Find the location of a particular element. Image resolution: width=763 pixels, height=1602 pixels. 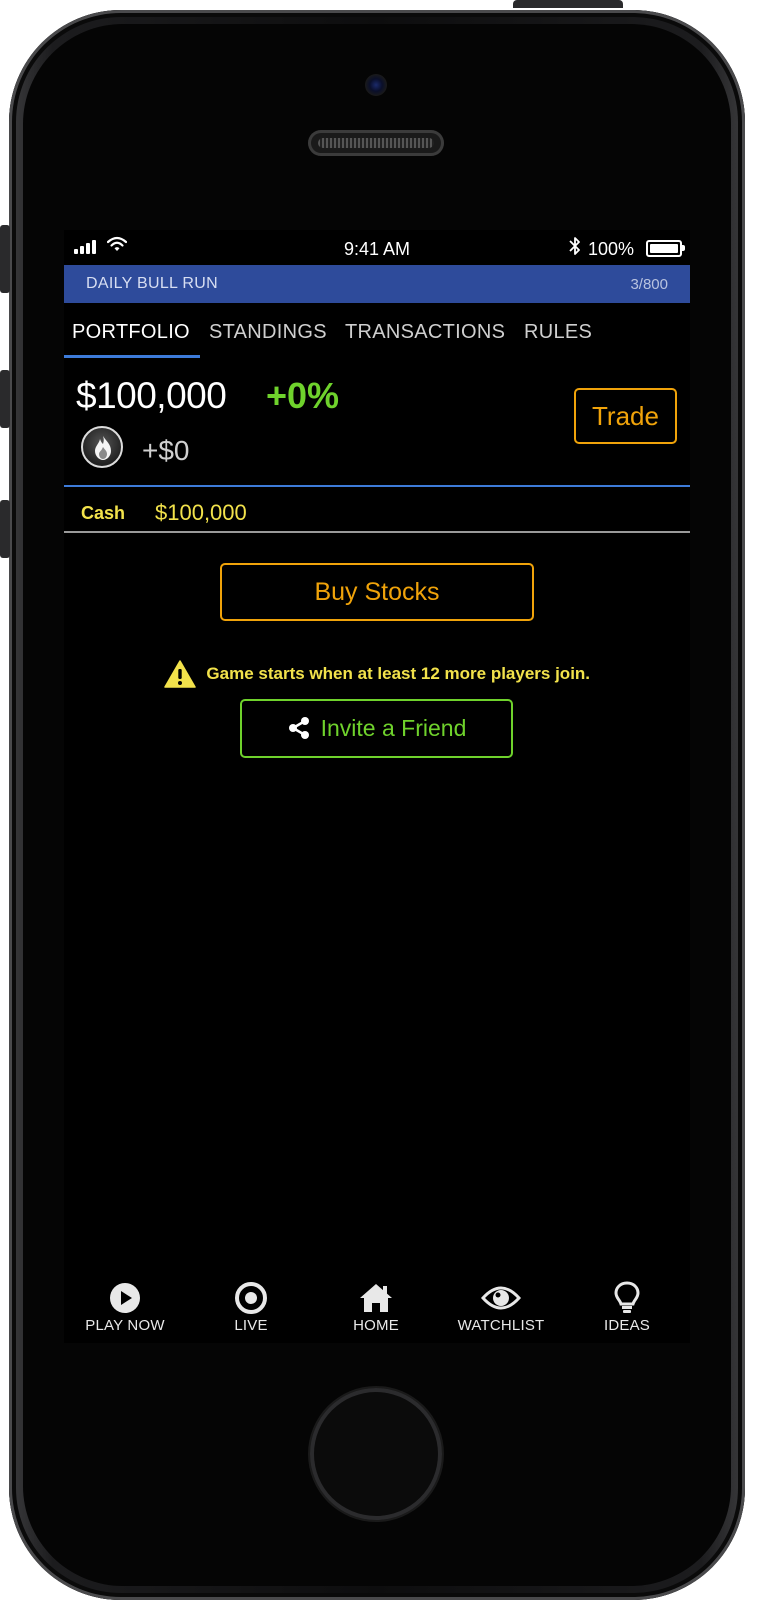

tab-bar: PORTFOLIO STANDINGS TRANSACTIONS RULES is located at coordinates (377, 332).